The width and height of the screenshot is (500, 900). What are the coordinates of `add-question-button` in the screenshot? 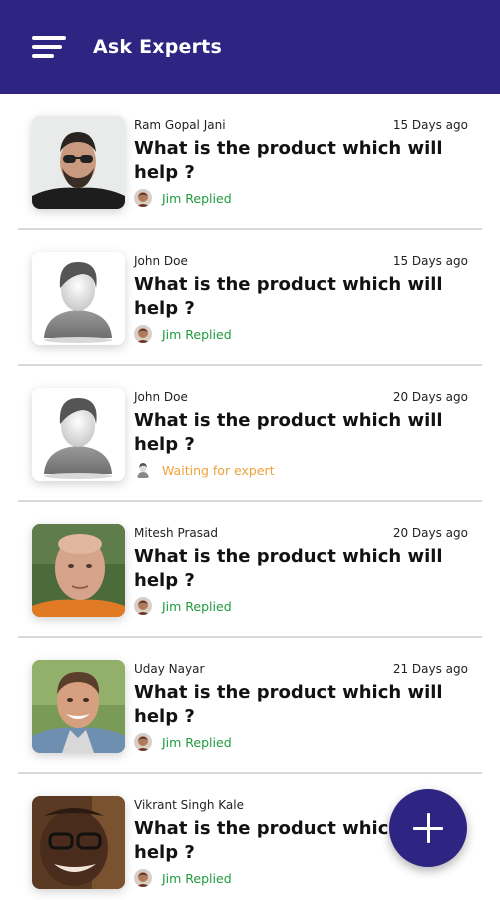 It's located at (428, 828).